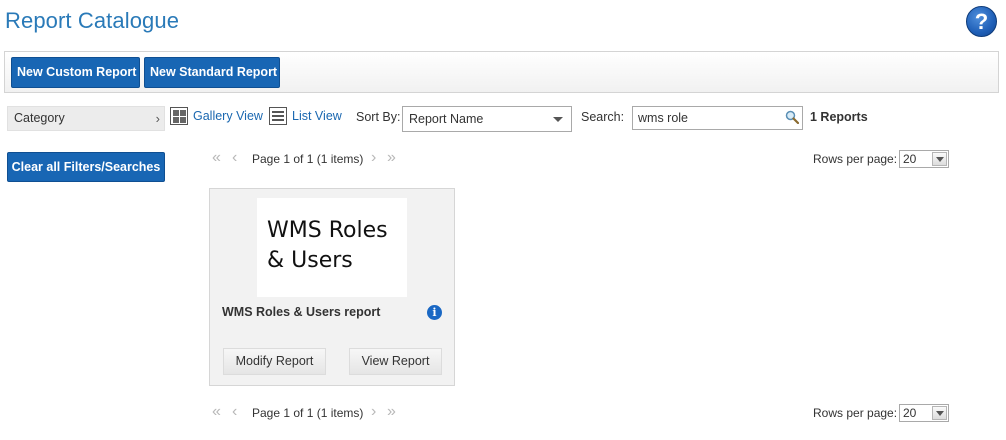 The image size is (1006, 440). What do you see at coordinates (228, 116) in the screenshot?
I see `gallery-view-link: Gallery View` at bounding box center [228, 116].